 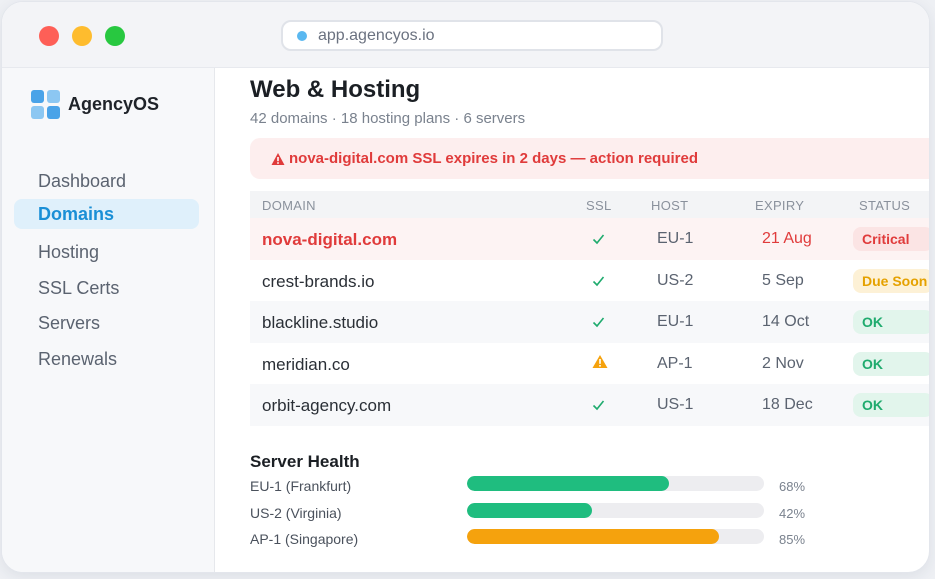 What do you see at coordinates (589, 405) in the screenshot?
I see `table-row: orbit-agency.com US-1 18 Dec OK` at bounding box center [589, 405].